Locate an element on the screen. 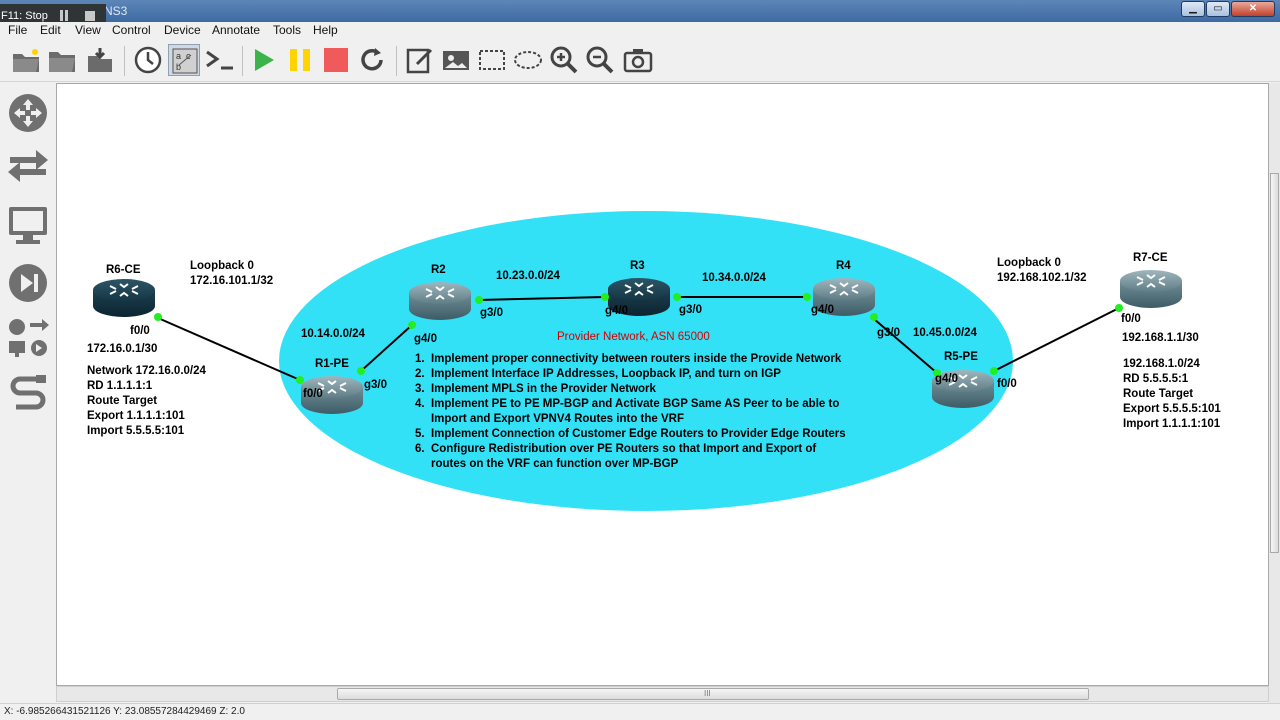 This screenshot has width=1280, height=720. horizontal-scroll-thumb: III is located at coordinates (713, 694).